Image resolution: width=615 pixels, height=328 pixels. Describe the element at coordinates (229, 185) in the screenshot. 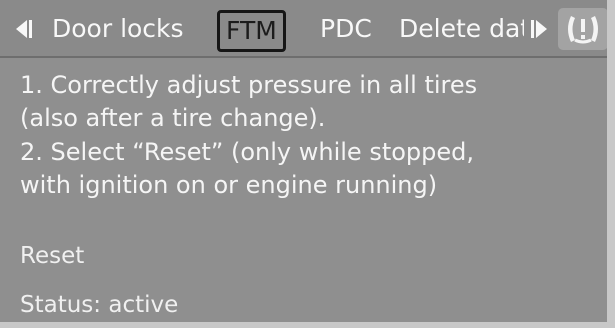

I see `instruction-line: with ignition on or engine running)` at that location.